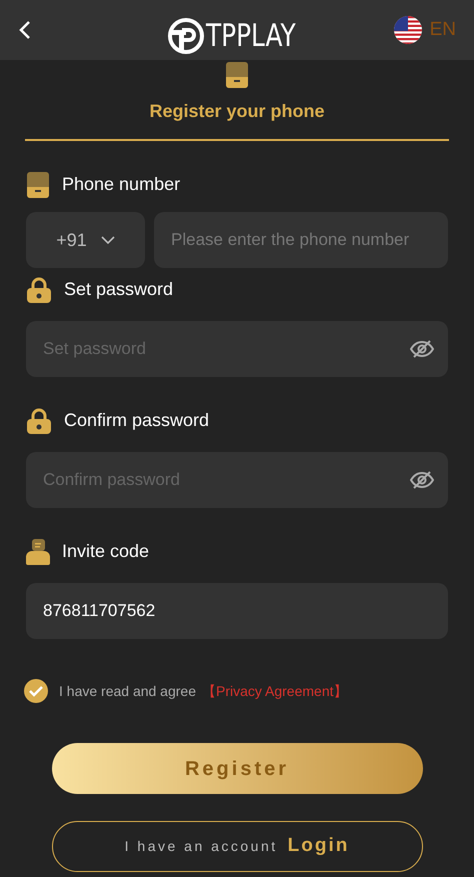 The height and width of the screenshot is (877, 474). What do you see at coordinates (127, 691) in the screenshot?
I see `agreement-text: I have read and agree` at bounding box center [127, 691].